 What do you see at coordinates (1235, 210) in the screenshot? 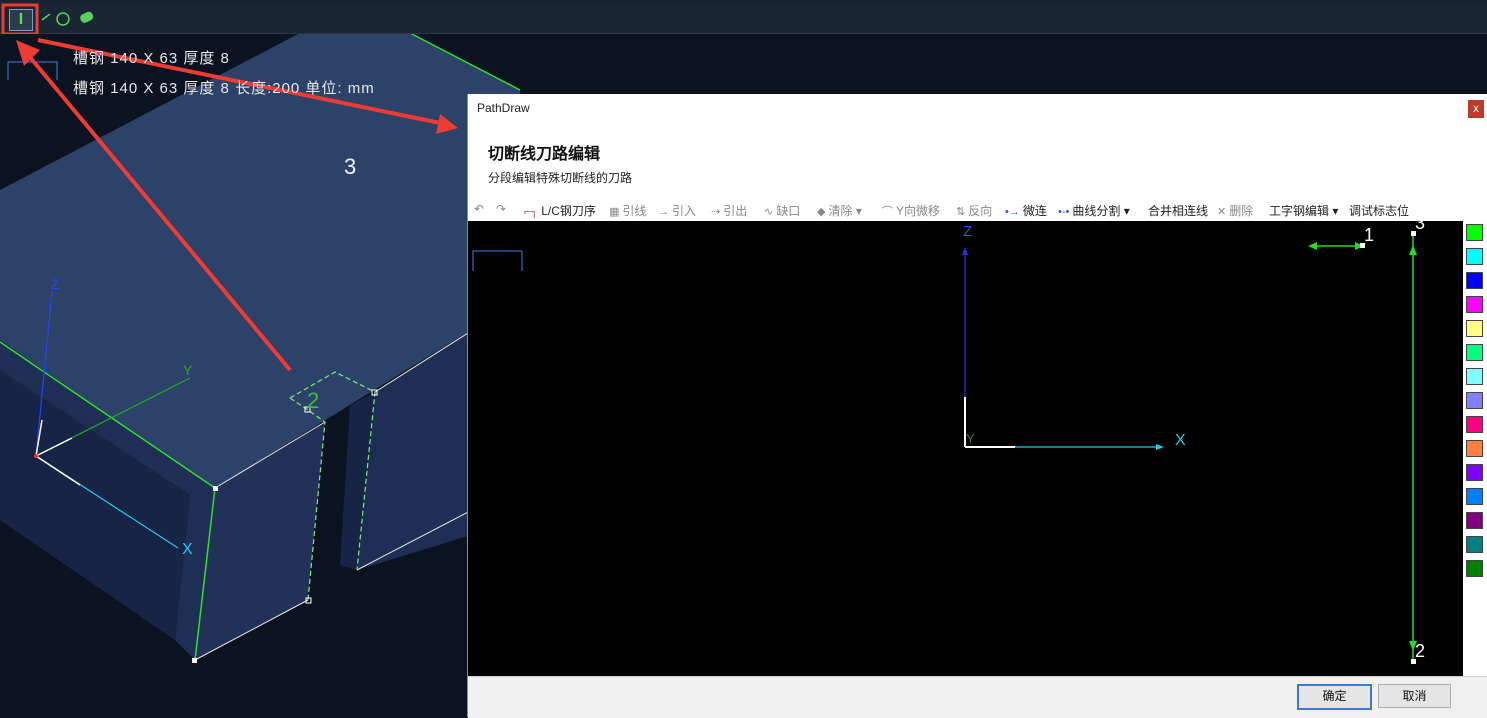
I see `delete-button: ✕ 删除` at bounding box center [1235, 210].